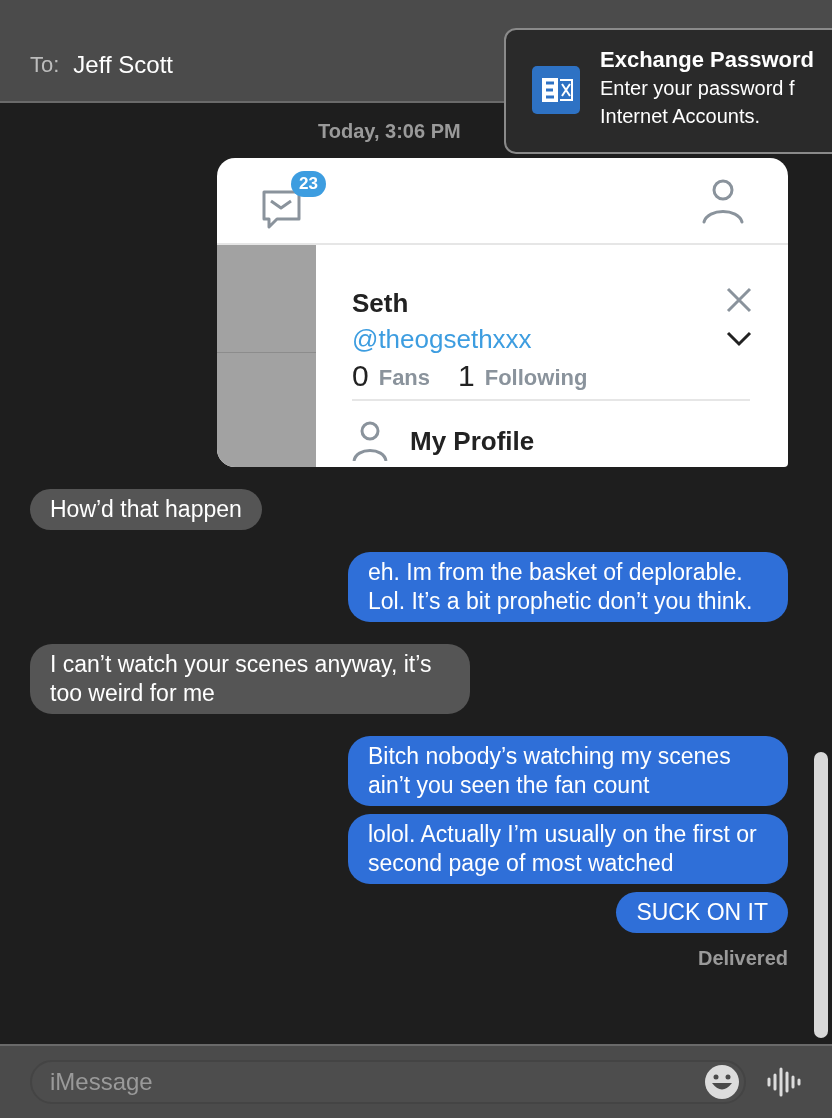  What do you see at coordinates (739, 339) in the screenshot?
I see `chevron-down-icon` at bounding box center [739, 339].